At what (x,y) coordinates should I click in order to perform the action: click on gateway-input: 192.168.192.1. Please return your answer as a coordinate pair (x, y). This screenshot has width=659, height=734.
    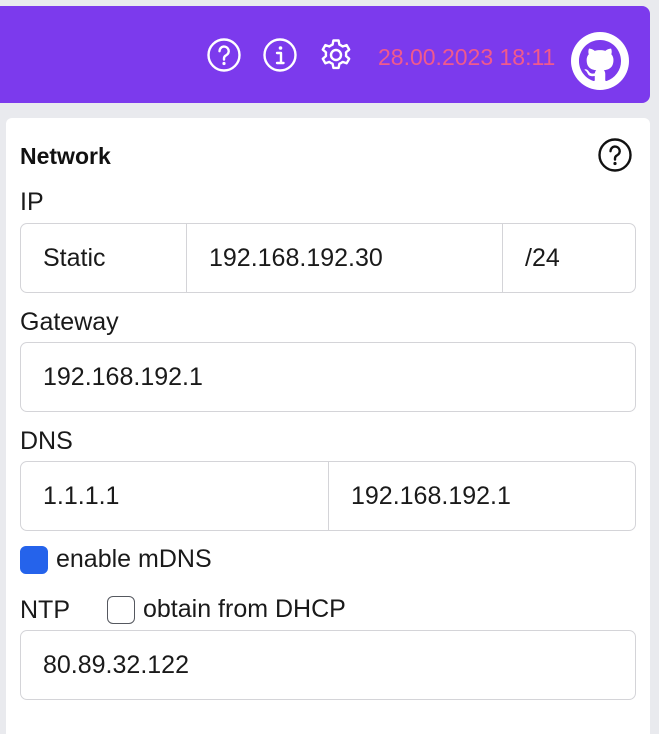
    Looking at the image, I should click on (328, 377).